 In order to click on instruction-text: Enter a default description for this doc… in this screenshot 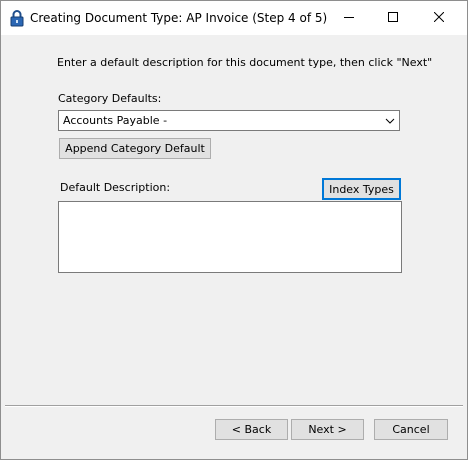, I will do `click(245, 62)`.